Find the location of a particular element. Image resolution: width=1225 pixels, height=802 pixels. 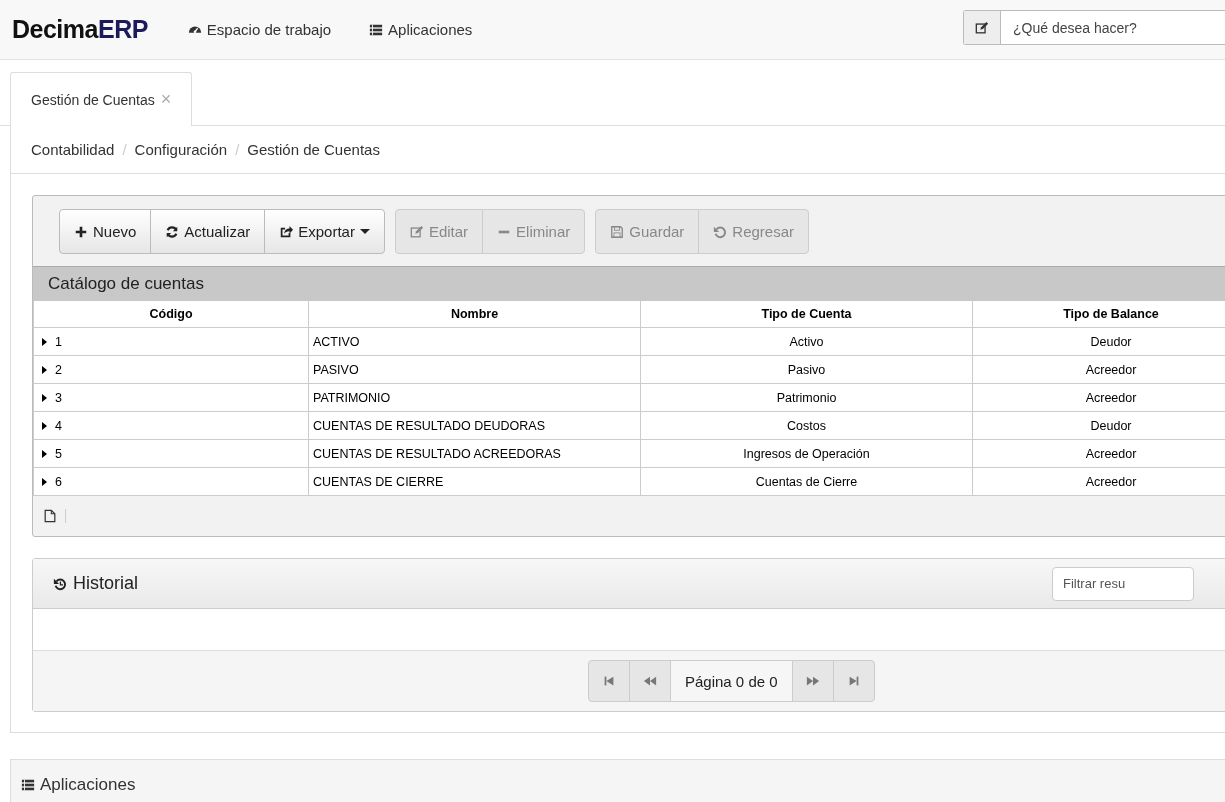

skip-start-icon is located at coordinates (609, 681).